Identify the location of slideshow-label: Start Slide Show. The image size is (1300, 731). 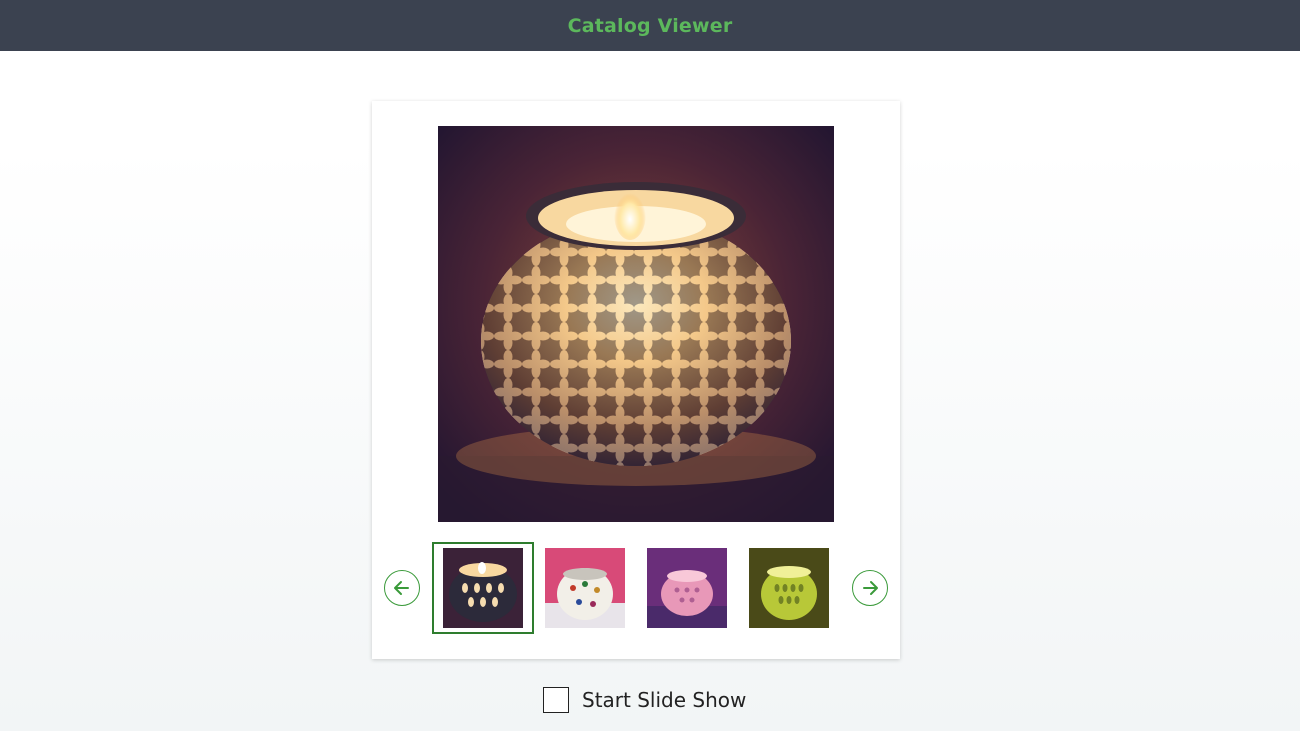
(664, 700).